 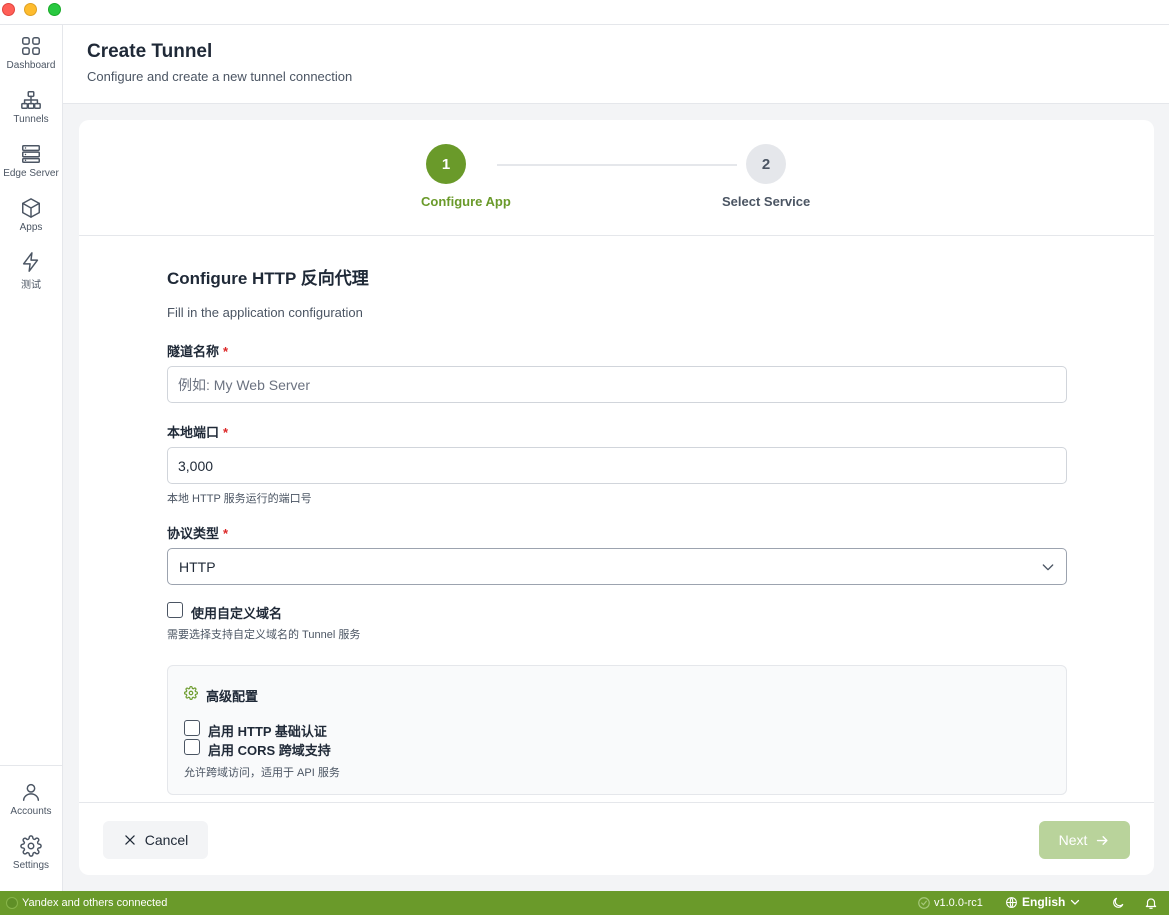 What do you see at coordinates (466, 201) in the screenshot?
I see `step-1-label: Configure App` at bounding box center [466, 201].